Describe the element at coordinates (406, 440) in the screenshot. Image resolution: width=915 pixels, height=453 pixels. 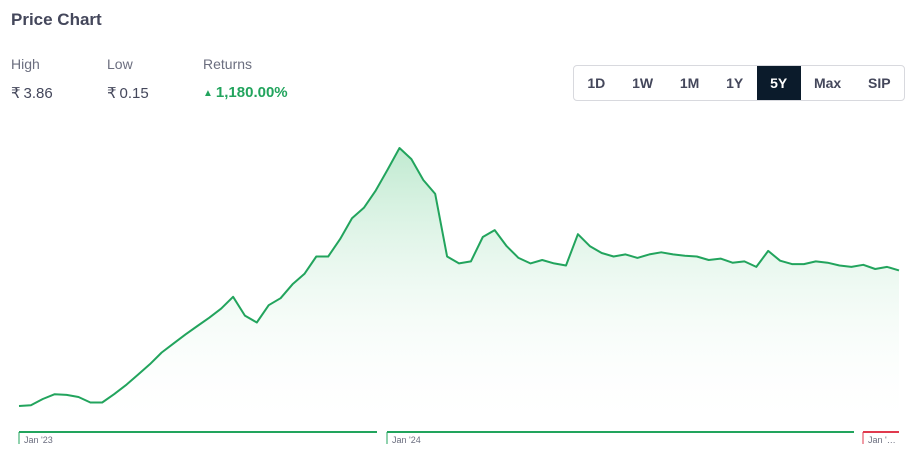
I see `period-label: Jan '24` at that location.